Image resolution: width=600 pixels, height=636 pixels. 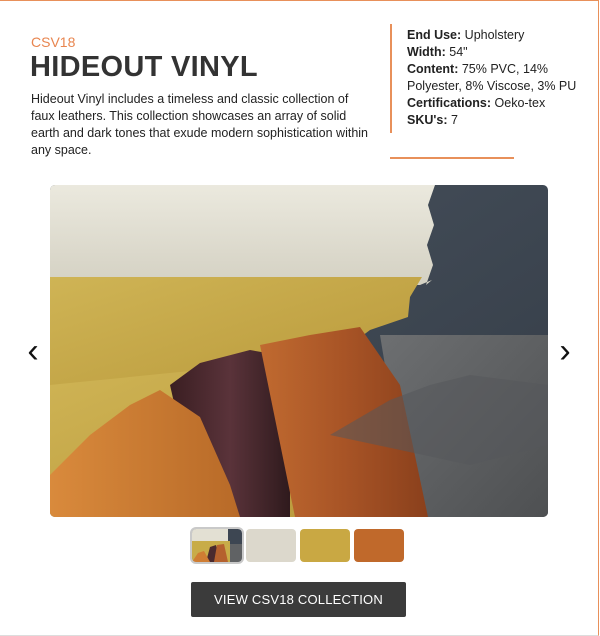 What do you see at coordinates (565, 351) in the screenshot?
I see `chevron-right-icon: ›` at bounding box center [565, 351].